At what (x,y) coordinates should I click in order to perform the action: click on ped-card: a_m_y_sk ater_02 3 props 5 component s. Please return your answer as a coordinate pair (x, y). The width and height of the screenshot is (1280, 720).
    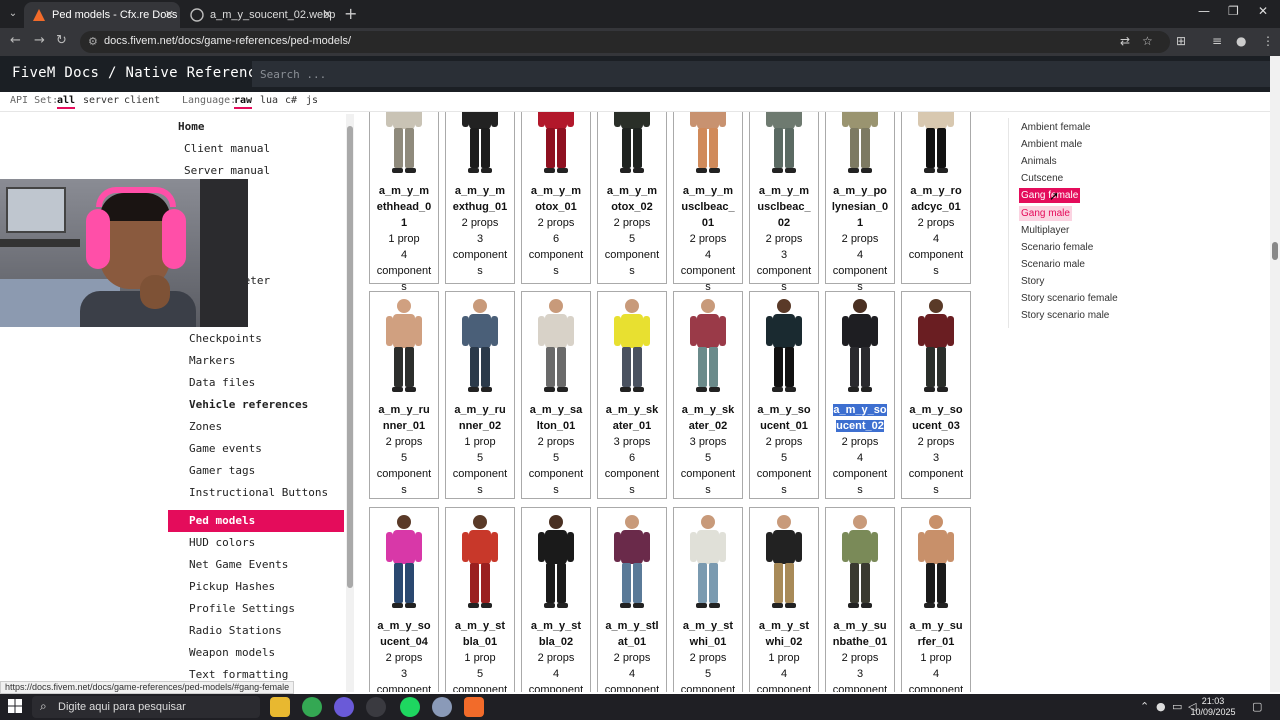
    Looking at the image, I should click on (708, 395).